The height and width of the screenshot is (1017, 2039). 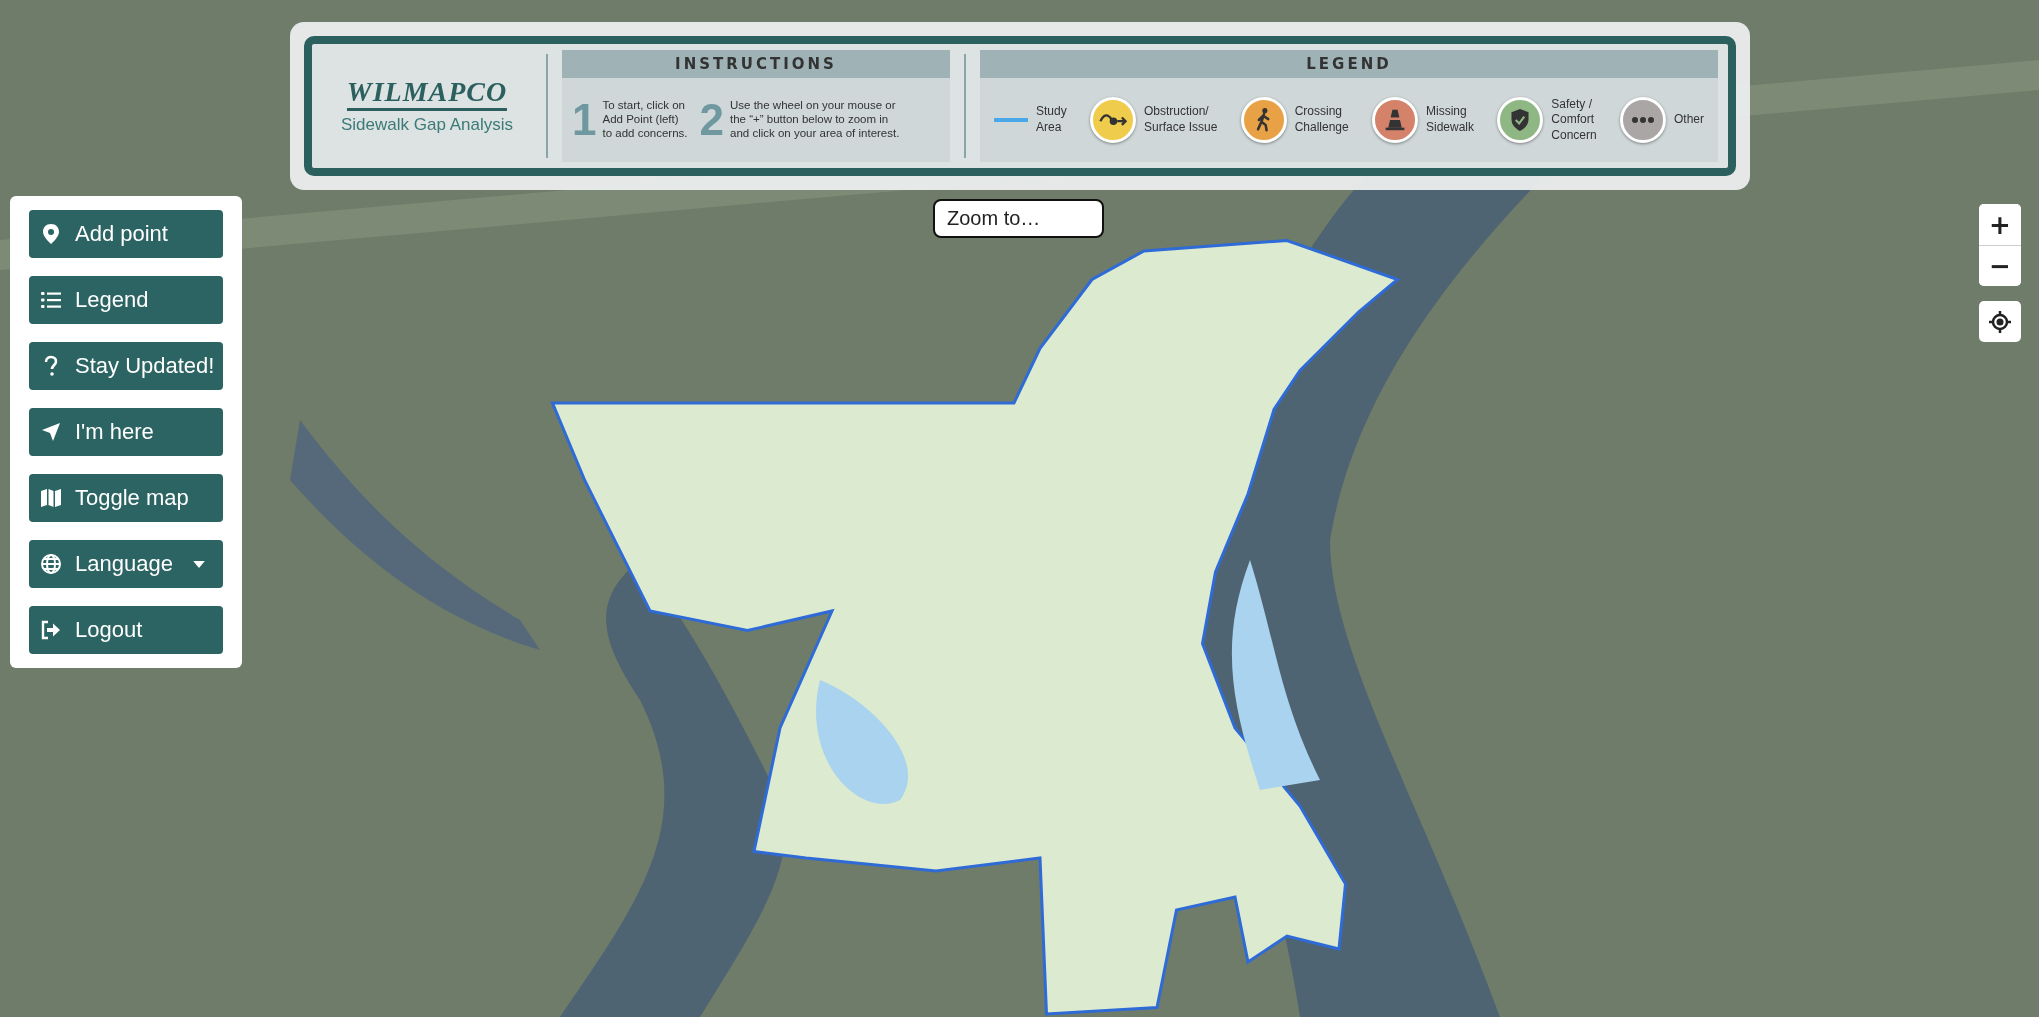 I want to click on section-heading: INSTRUCTIONS, so click(x=756, y=64).